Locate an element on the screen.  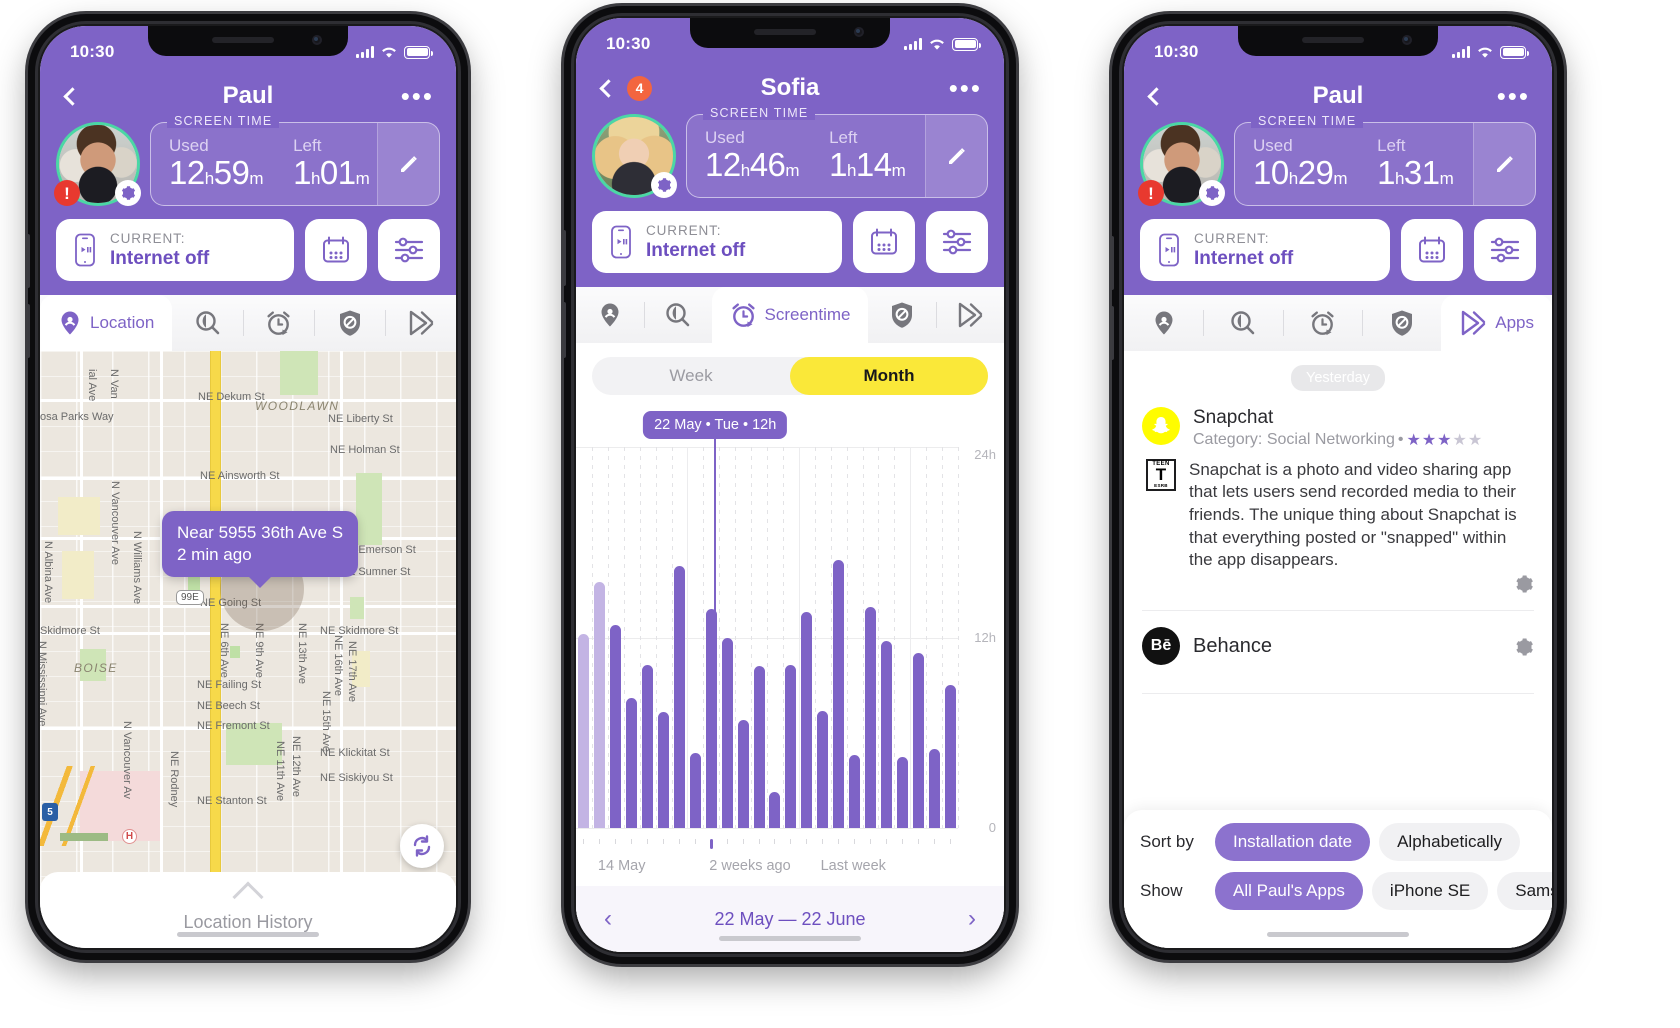
list-item: Bē Behance is located at coordinates (1338, 646).